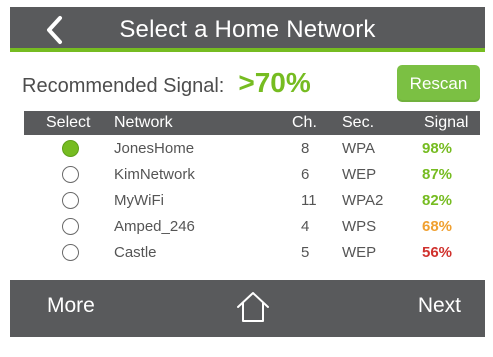 The image size is (493, 357). I want to click on network-channel: 4, so click(305, 226).